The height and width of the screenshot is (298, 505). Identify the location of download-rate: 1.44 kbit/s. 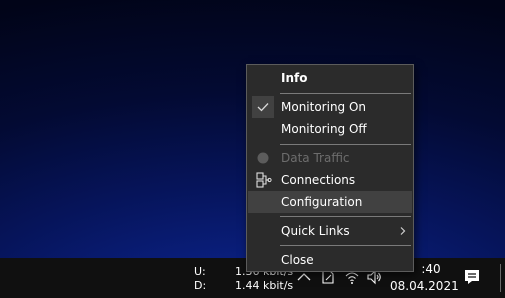
(264, 285).